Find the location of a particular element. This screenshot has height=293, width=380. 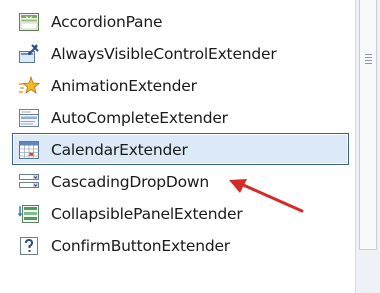

collapsible-panel-icon is located at coordinates (29, 214).